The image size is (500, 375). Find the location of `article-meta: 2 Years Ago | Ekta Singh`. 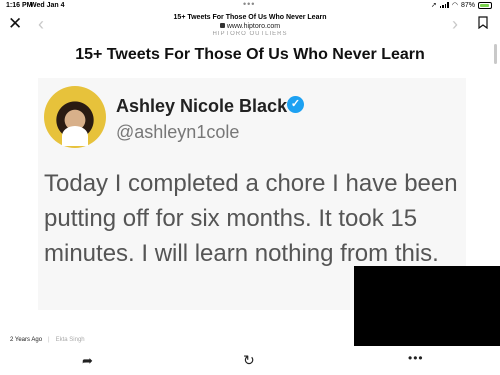

article-meta: 2 Years Ago | Ekta Singh is located at coordinates (47, 340).